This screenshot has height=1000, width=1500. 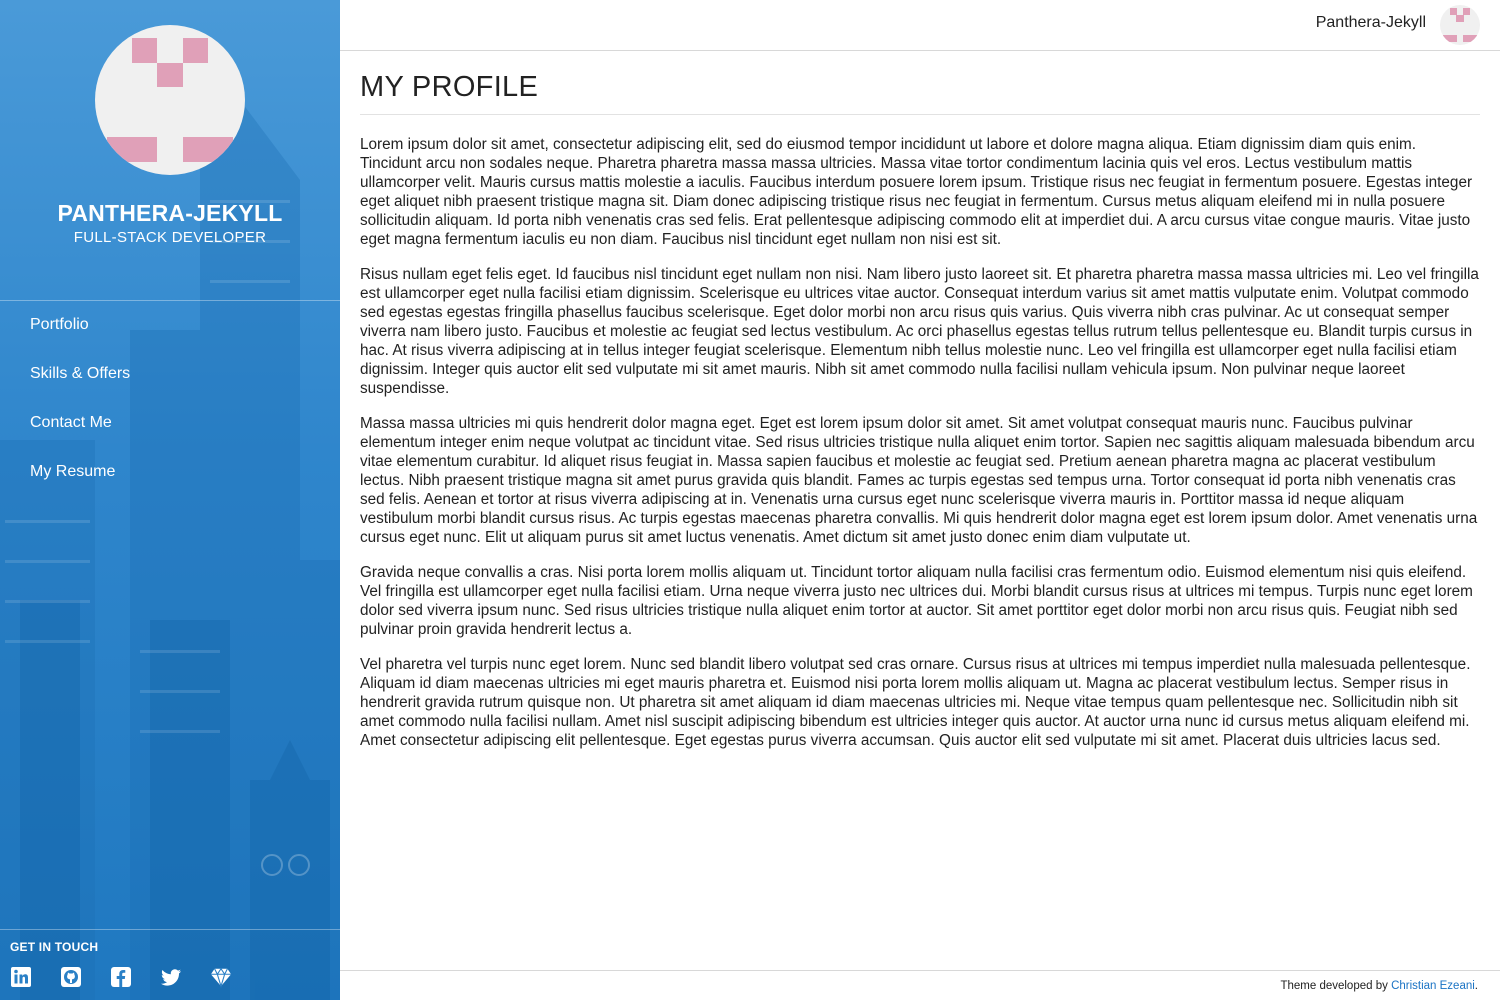 I want to click on footer: Theme developed by Christian Ezeani., so click(x=920, y=985).